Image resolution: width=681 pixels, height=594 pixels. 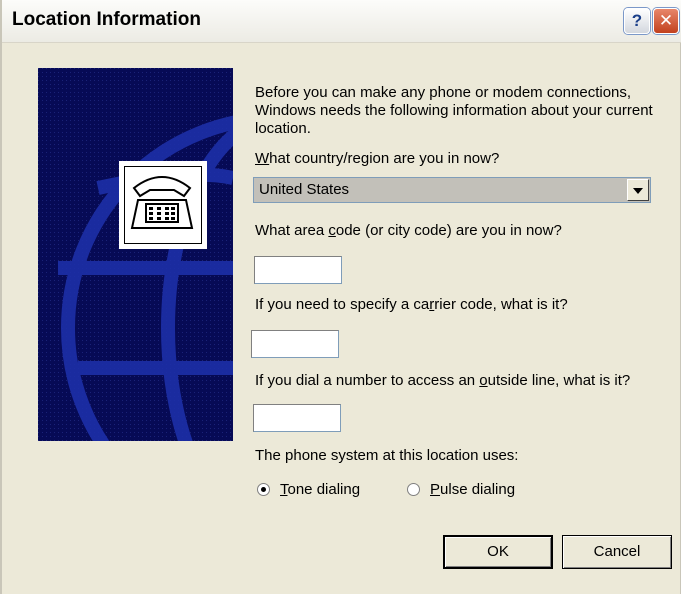 What do you see at coordinates (106, 19) in the screenshot?
I see `window-title: Location Information` at bounding box center [106, 19].